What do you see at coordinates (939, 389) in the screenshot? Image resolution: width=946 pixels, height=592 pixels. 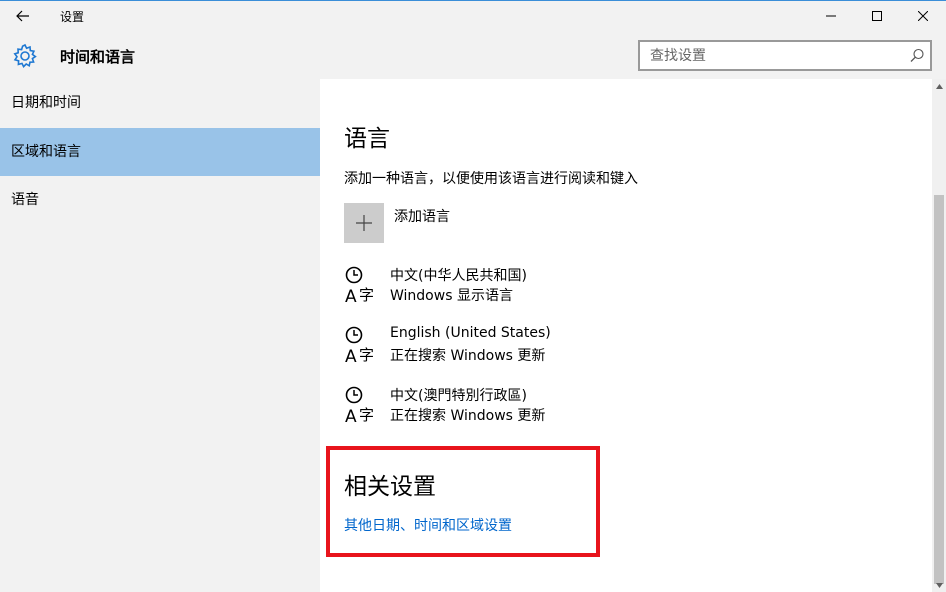 I see `scrollbar-thumb` at bounding box center [939, 389].